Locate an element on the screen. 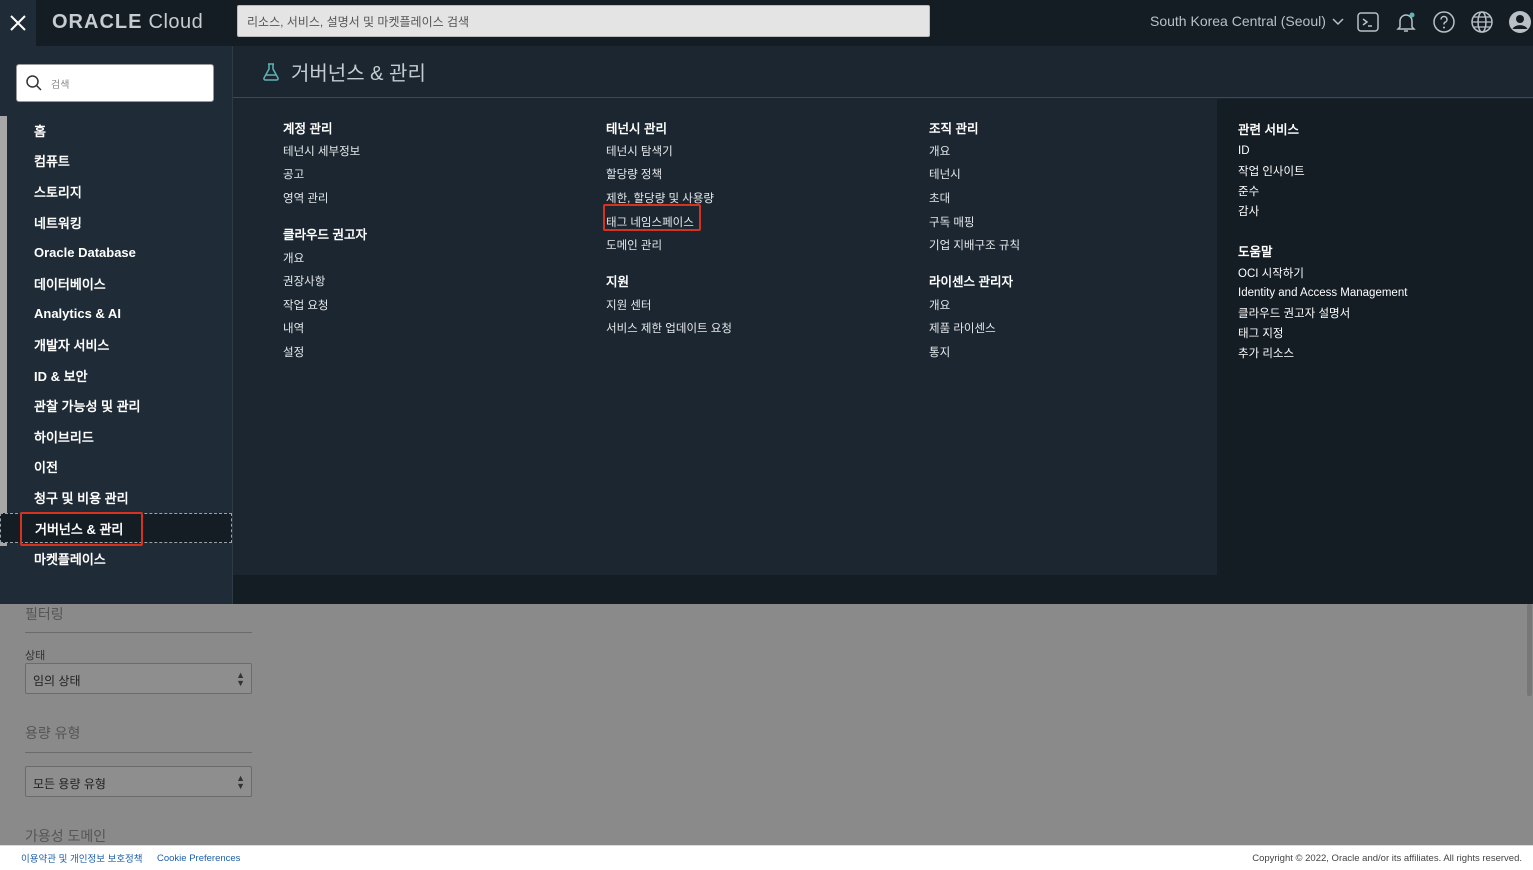  panel-header: 거버넌스 & 관리 is located at coordinates (883, 72).